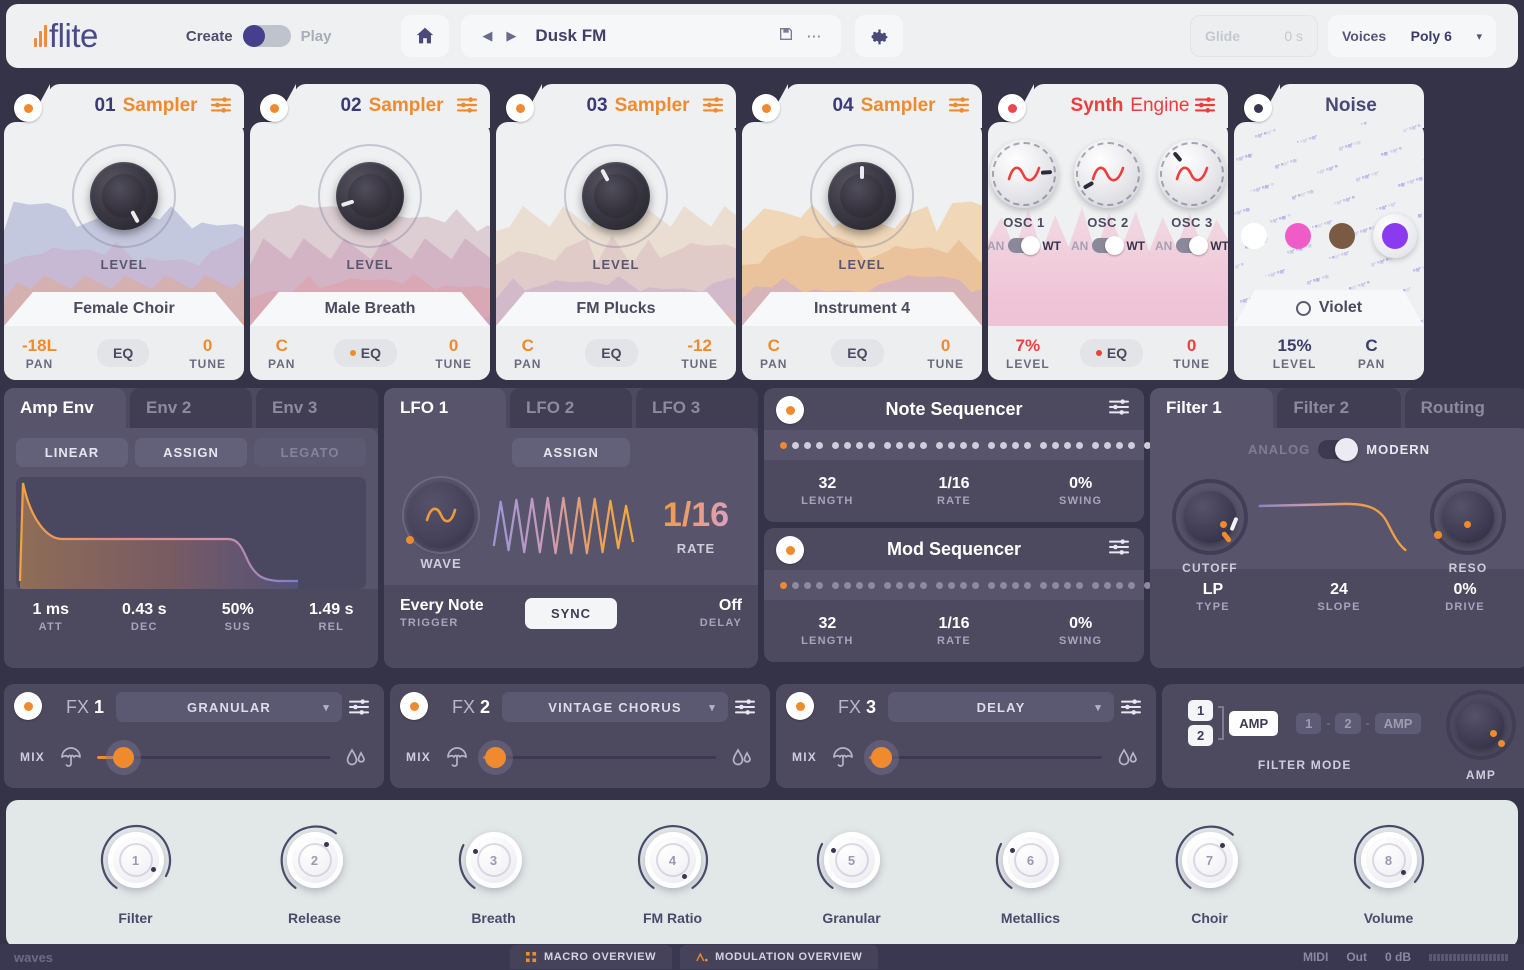  What do you see at coordinates (191, 533) in the screenshot?
I see `envelope-graph` at bounding box center [191, 533].